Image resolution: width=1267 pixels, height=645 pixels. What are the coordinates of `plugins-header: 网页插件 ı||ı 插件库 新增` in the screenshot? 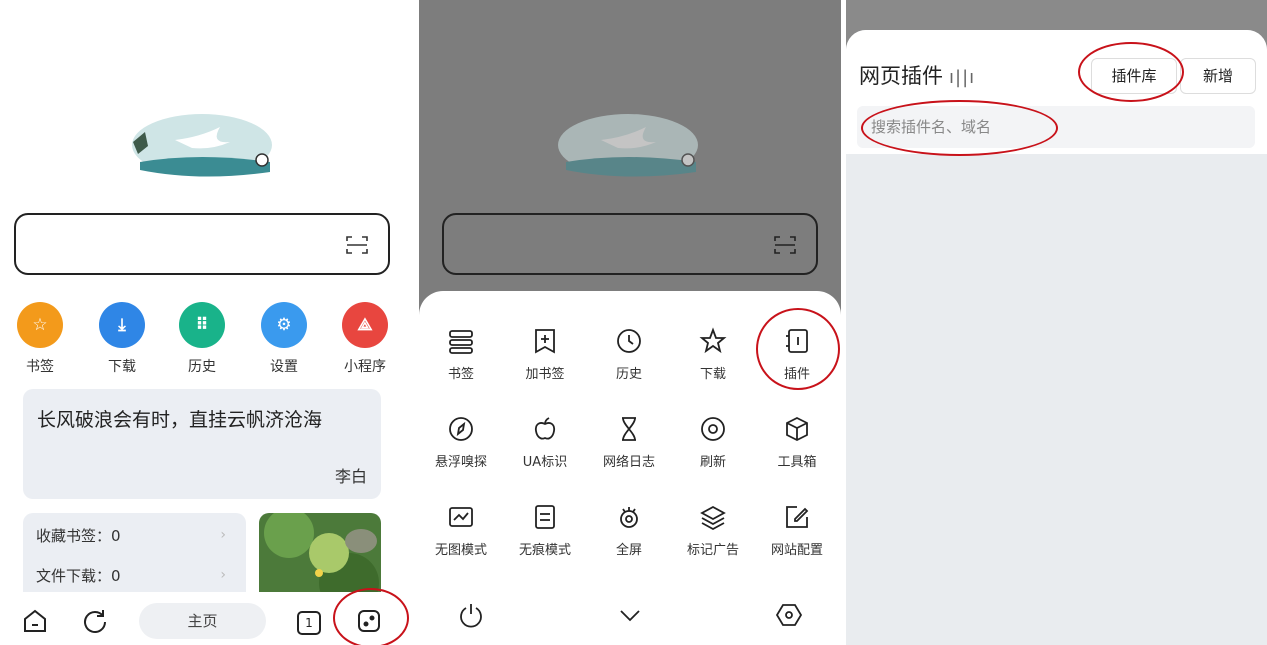 It's located at (1056, 92).